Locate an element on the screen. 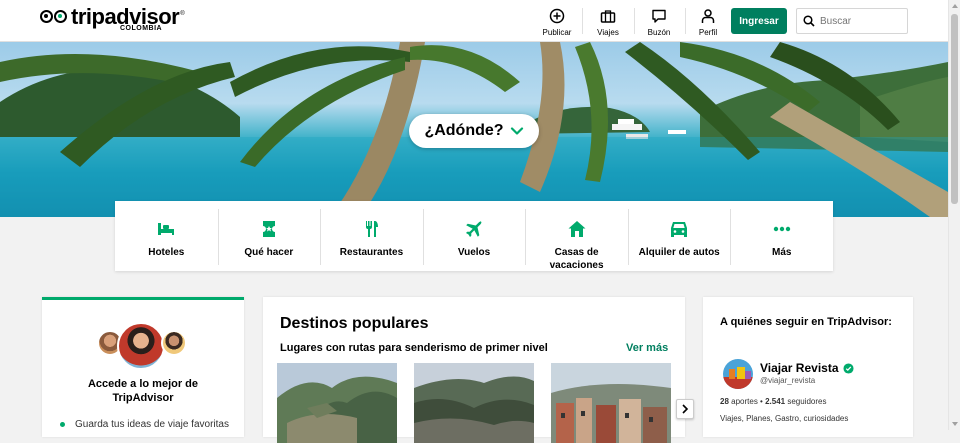 The image size is (960, 443). where-to-button: ¿Adónde? is located at coordinates (474, 131).